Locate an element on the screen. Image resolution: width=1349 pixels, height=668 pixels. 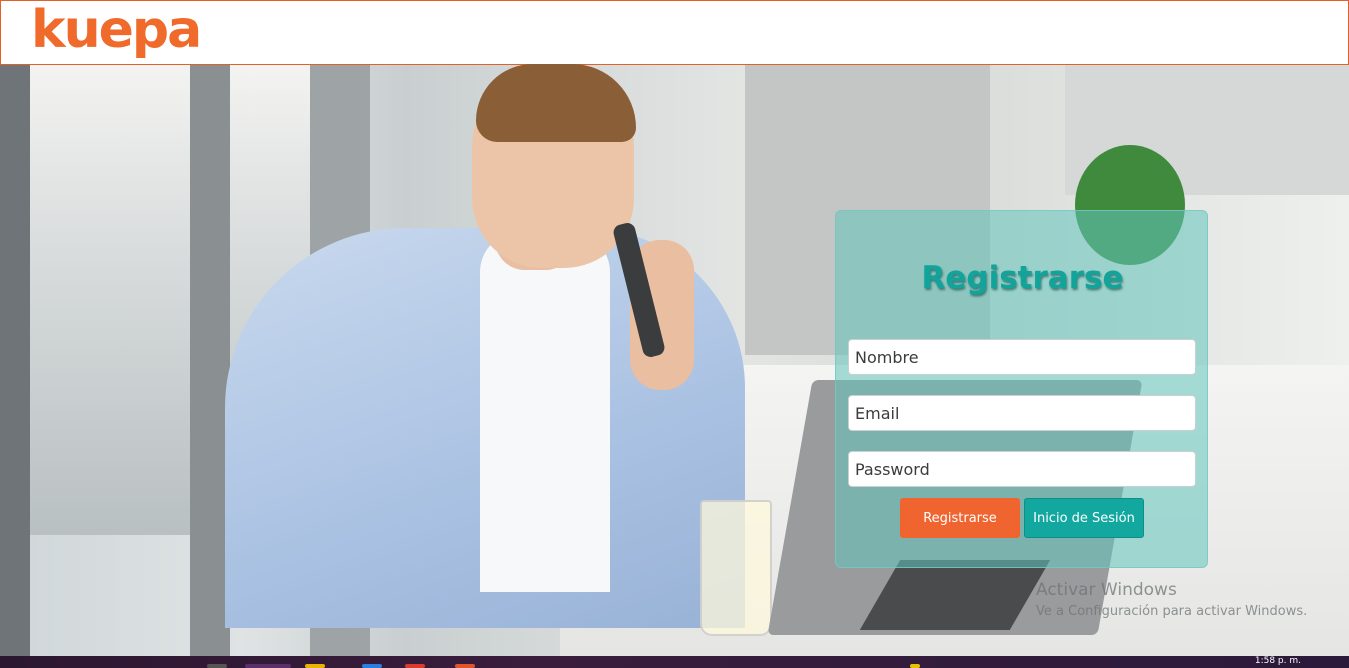
email-input is located at coordinates (1022, 413).